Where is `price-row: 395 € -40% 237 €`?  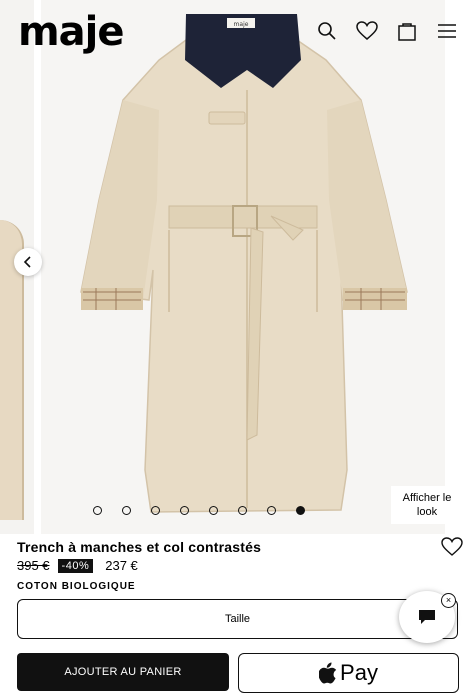 price-row: 395 € -40% 237 € is located at coordinates (77, 565).